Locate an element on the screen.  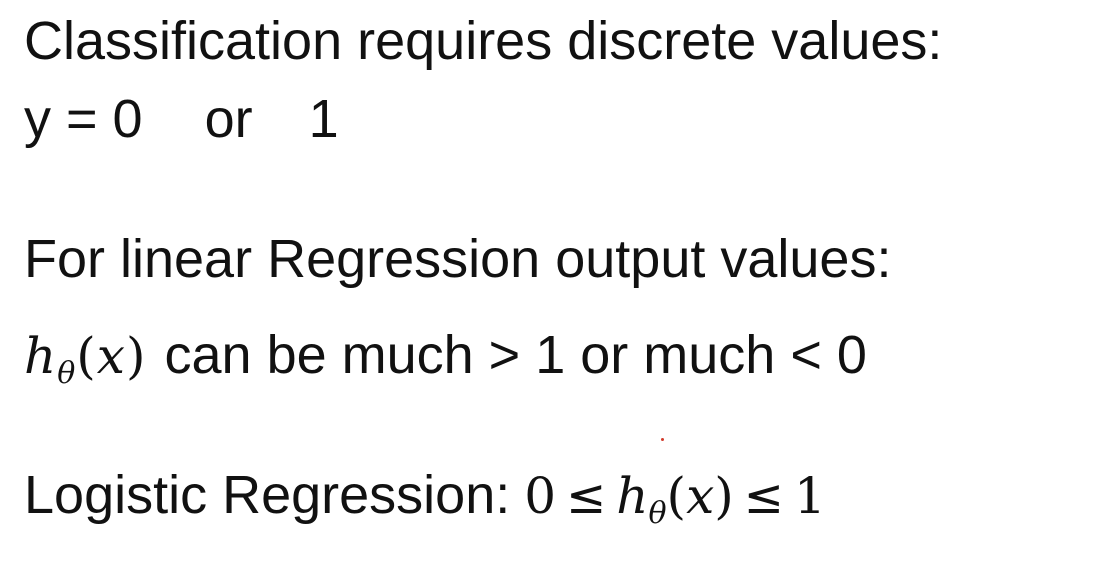
linear-regression-range-line: hθ(x) can be much > 1 or much < 0 is located at coordinates (445, 357).